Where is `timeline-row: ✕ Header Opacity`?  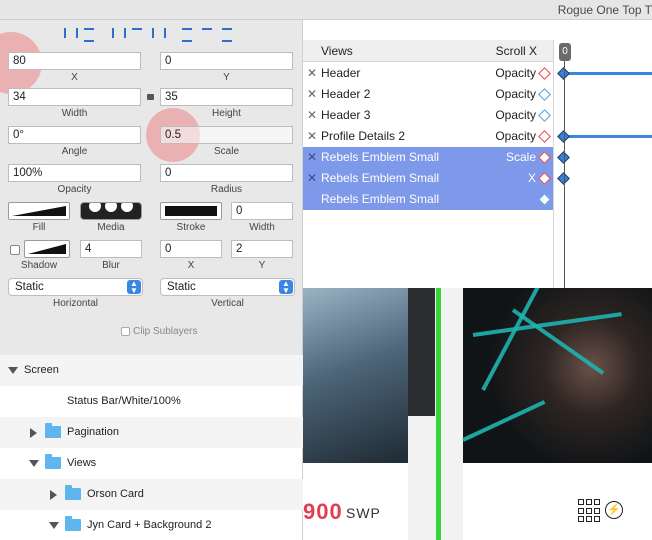 timeline-row: ✕ Header Opacity is located at coordinates (428, 73).